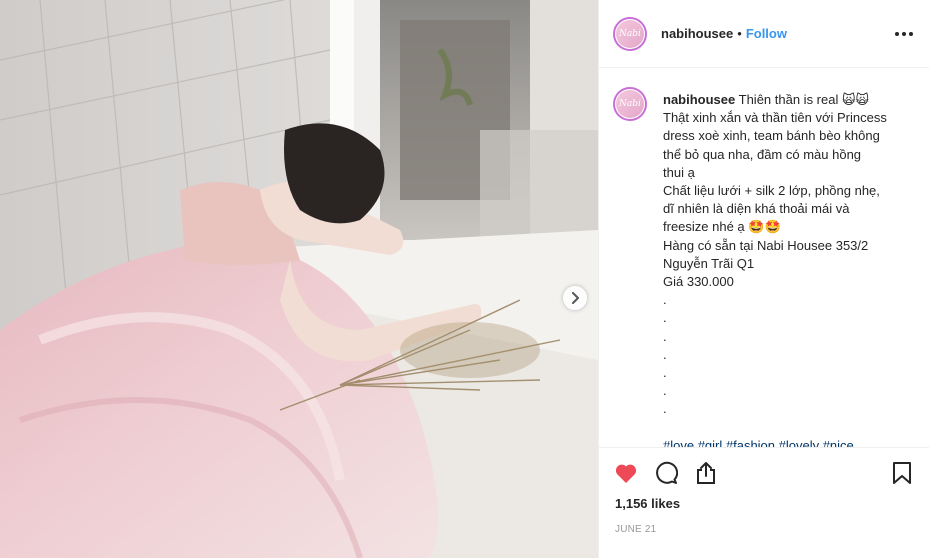 This screenshot has width=929, height=558. I want to click on follow-button: Follow, so click(766, 33).